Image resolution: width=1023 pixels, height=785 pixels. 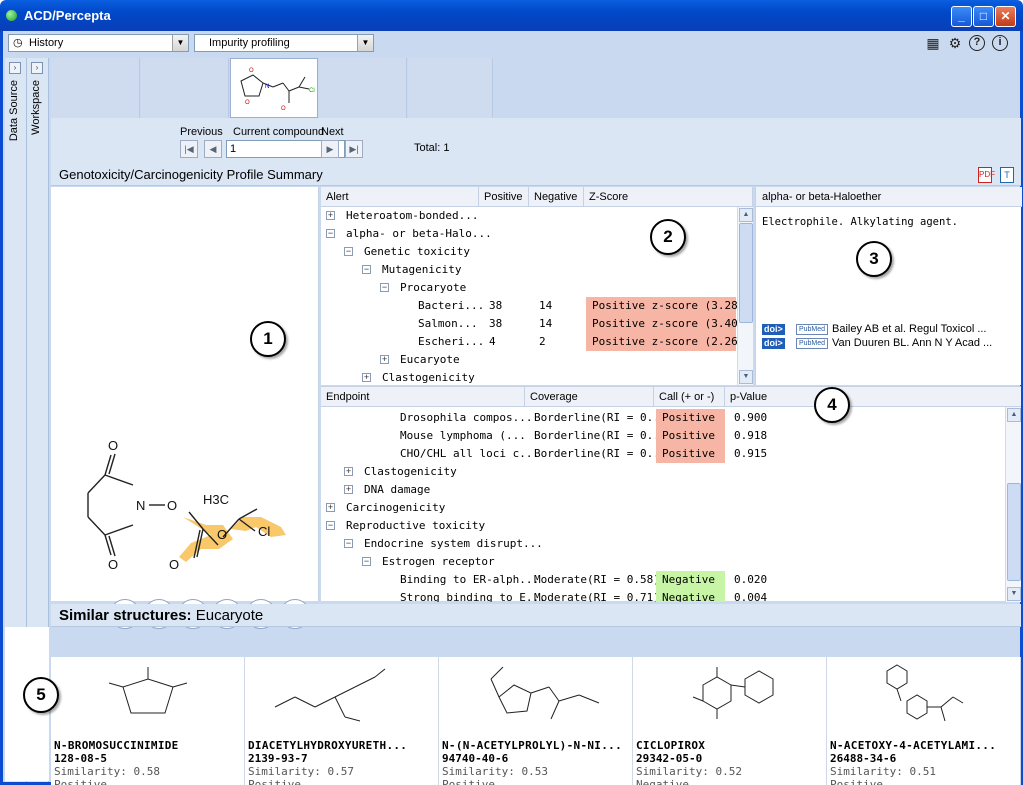 I want to click on minimize-button: _, so click(x=961, y=16).